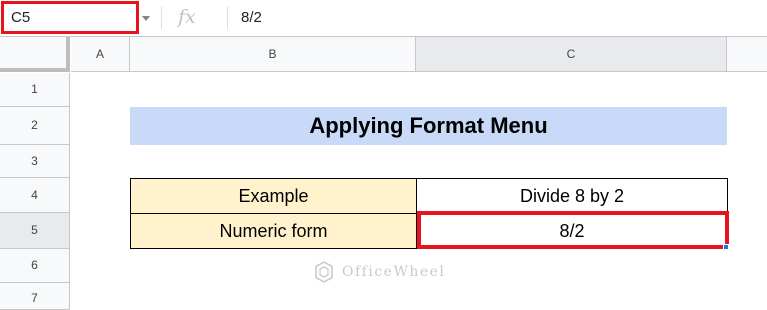  What do you see at coordinates (70, 17) in the screenshot?
I see `name-box: C5` at bounding box center [70, 17].